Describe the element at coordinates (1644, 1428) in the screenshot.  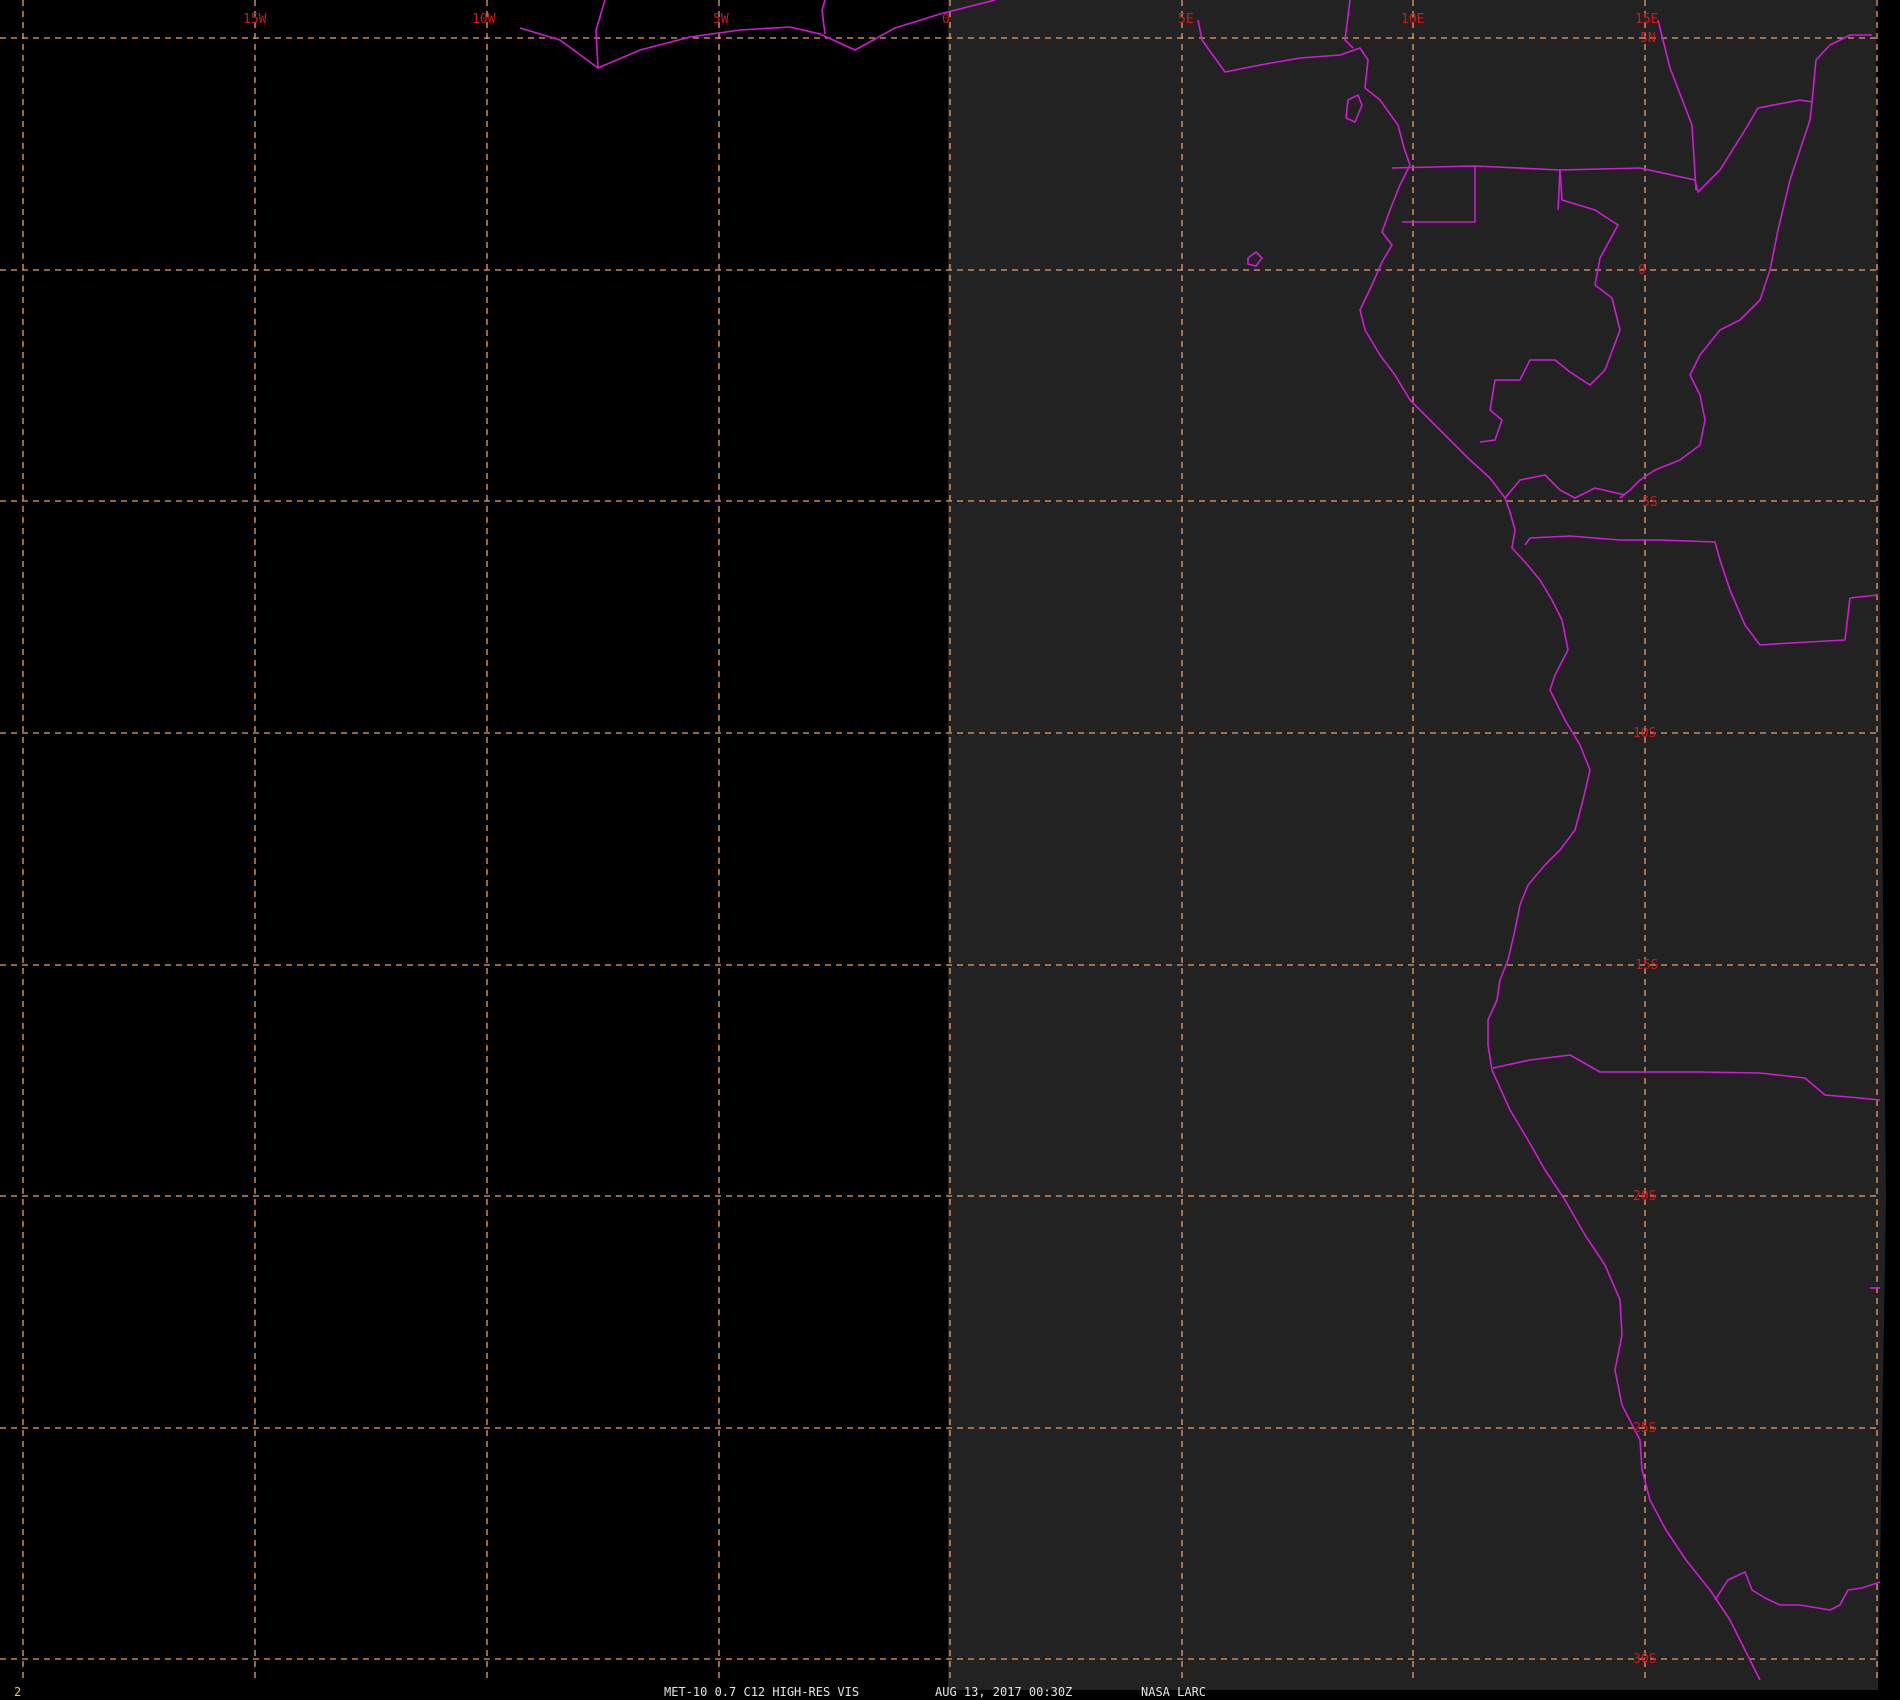
I see `lat-label-25s: 25S` at that location.